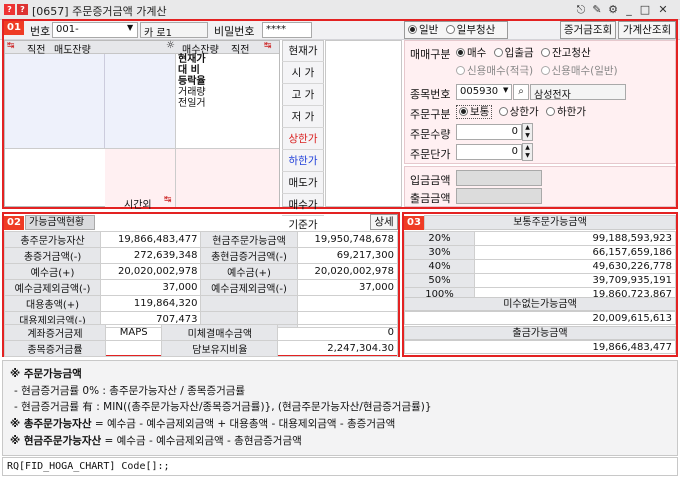 The width and height of the screenshot is (680, 478). What do you see at coordinates (439, 238) in the screenshot?
I see `rate-percent: 20%` at bounding box center [439, 238].